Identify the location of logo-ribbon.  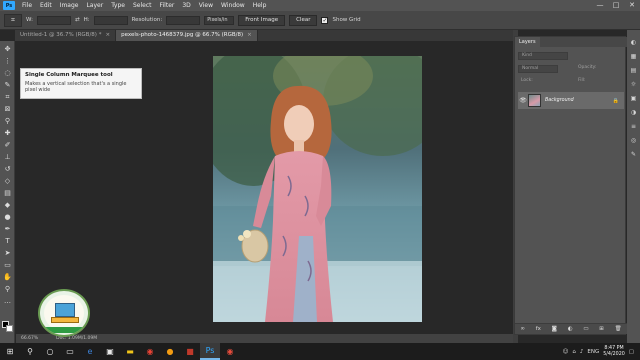
(64, 330).